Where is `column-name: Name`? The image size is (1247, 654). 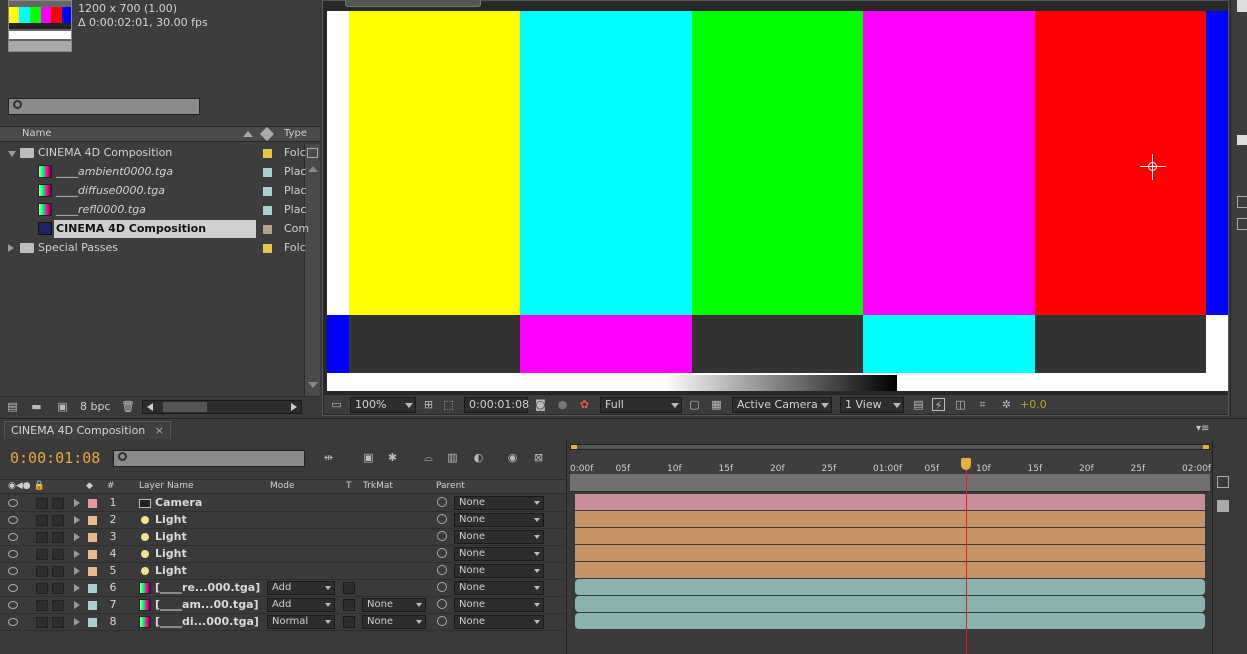 column-name: Name is located at coordinates (37, 133).